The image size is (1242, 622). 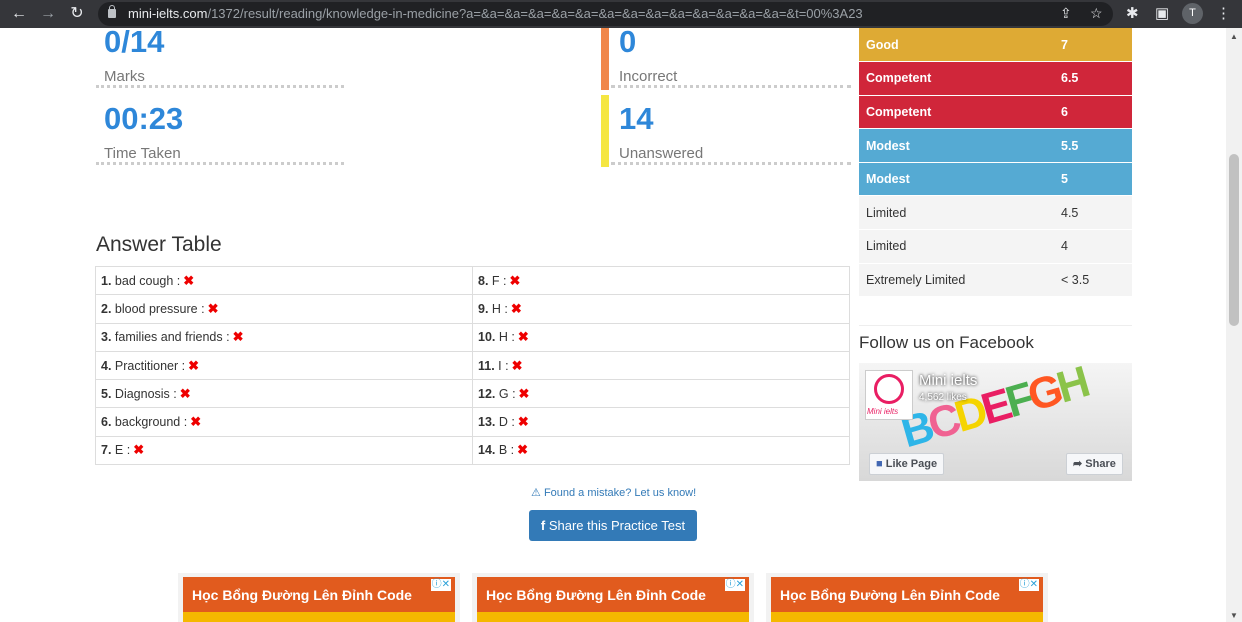 What do you see at coordinates (1162, 13) in the screenshot?
I see `side-panel-icon: ▣` at bounding box center [1162, 13].